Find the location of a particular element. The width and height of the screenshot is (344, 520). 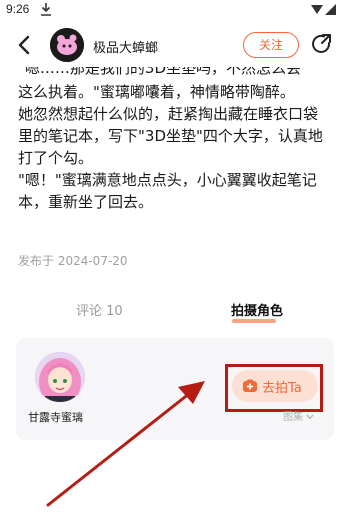

article-cut-line: "嗯……那是我们的3D坐垫吗，不然怎么会 is located at coordinates (178, 74).